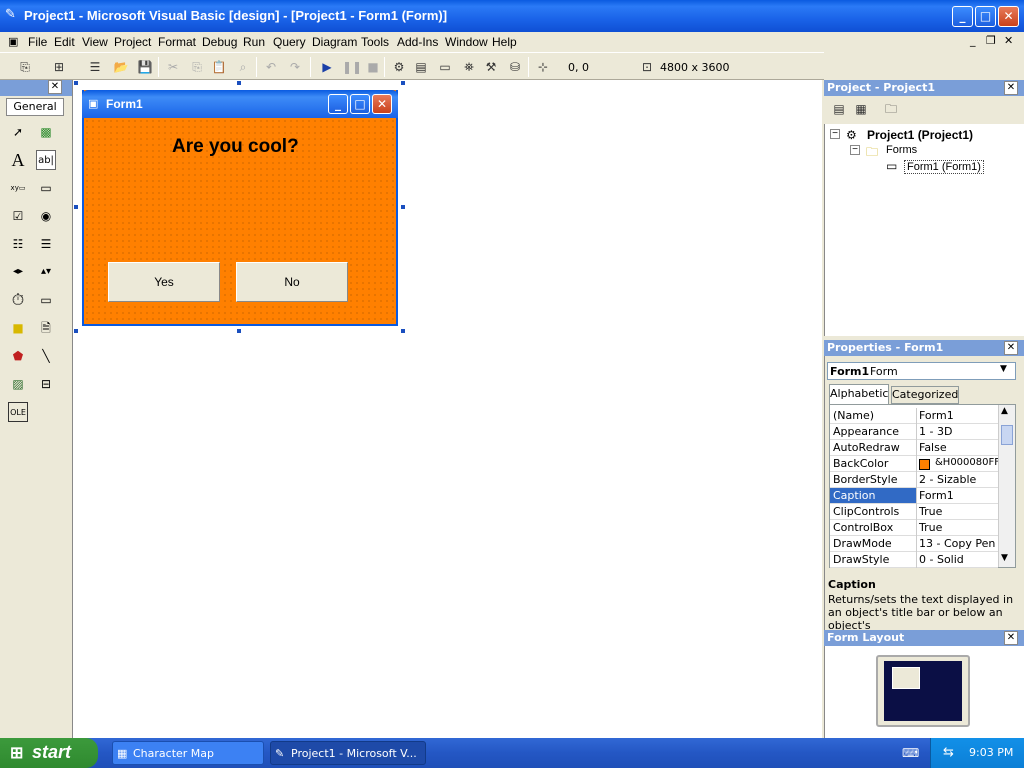 The height and width of the screenshot is (768, 1024). Describe the element at coordinates (219, 42) in the screenshot. I see `menu-debug: Debug` at that location.